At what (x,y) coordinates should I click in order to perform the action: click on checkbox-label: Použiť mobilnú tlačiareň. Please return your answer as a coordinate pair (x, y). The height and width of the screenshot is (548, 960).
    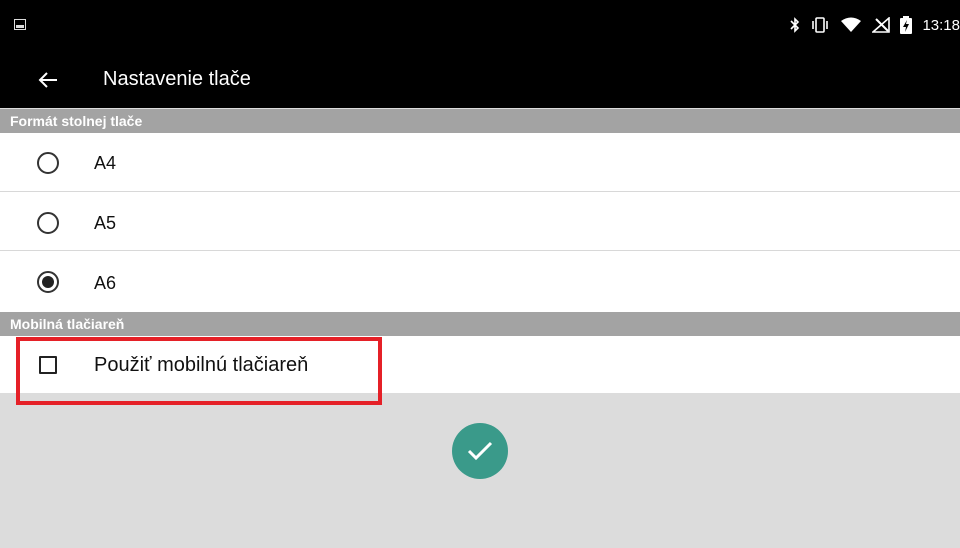
    Looking at the image, I should click on (201, 365).